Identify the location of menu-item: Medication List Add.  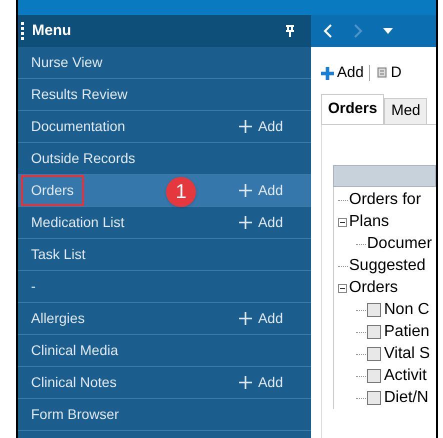
(164, 223).